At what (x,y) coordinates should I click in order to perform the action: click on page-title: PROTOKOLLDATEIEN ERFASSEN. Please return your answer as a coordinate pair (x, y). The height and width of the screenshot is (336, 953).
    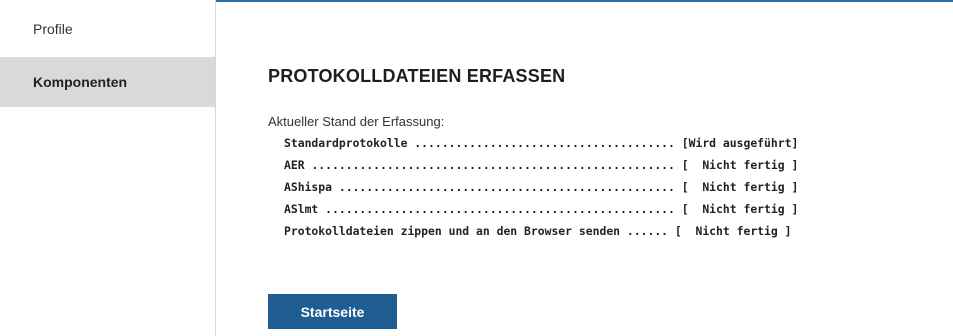
    Looking at the image, I should click on (417, 76).